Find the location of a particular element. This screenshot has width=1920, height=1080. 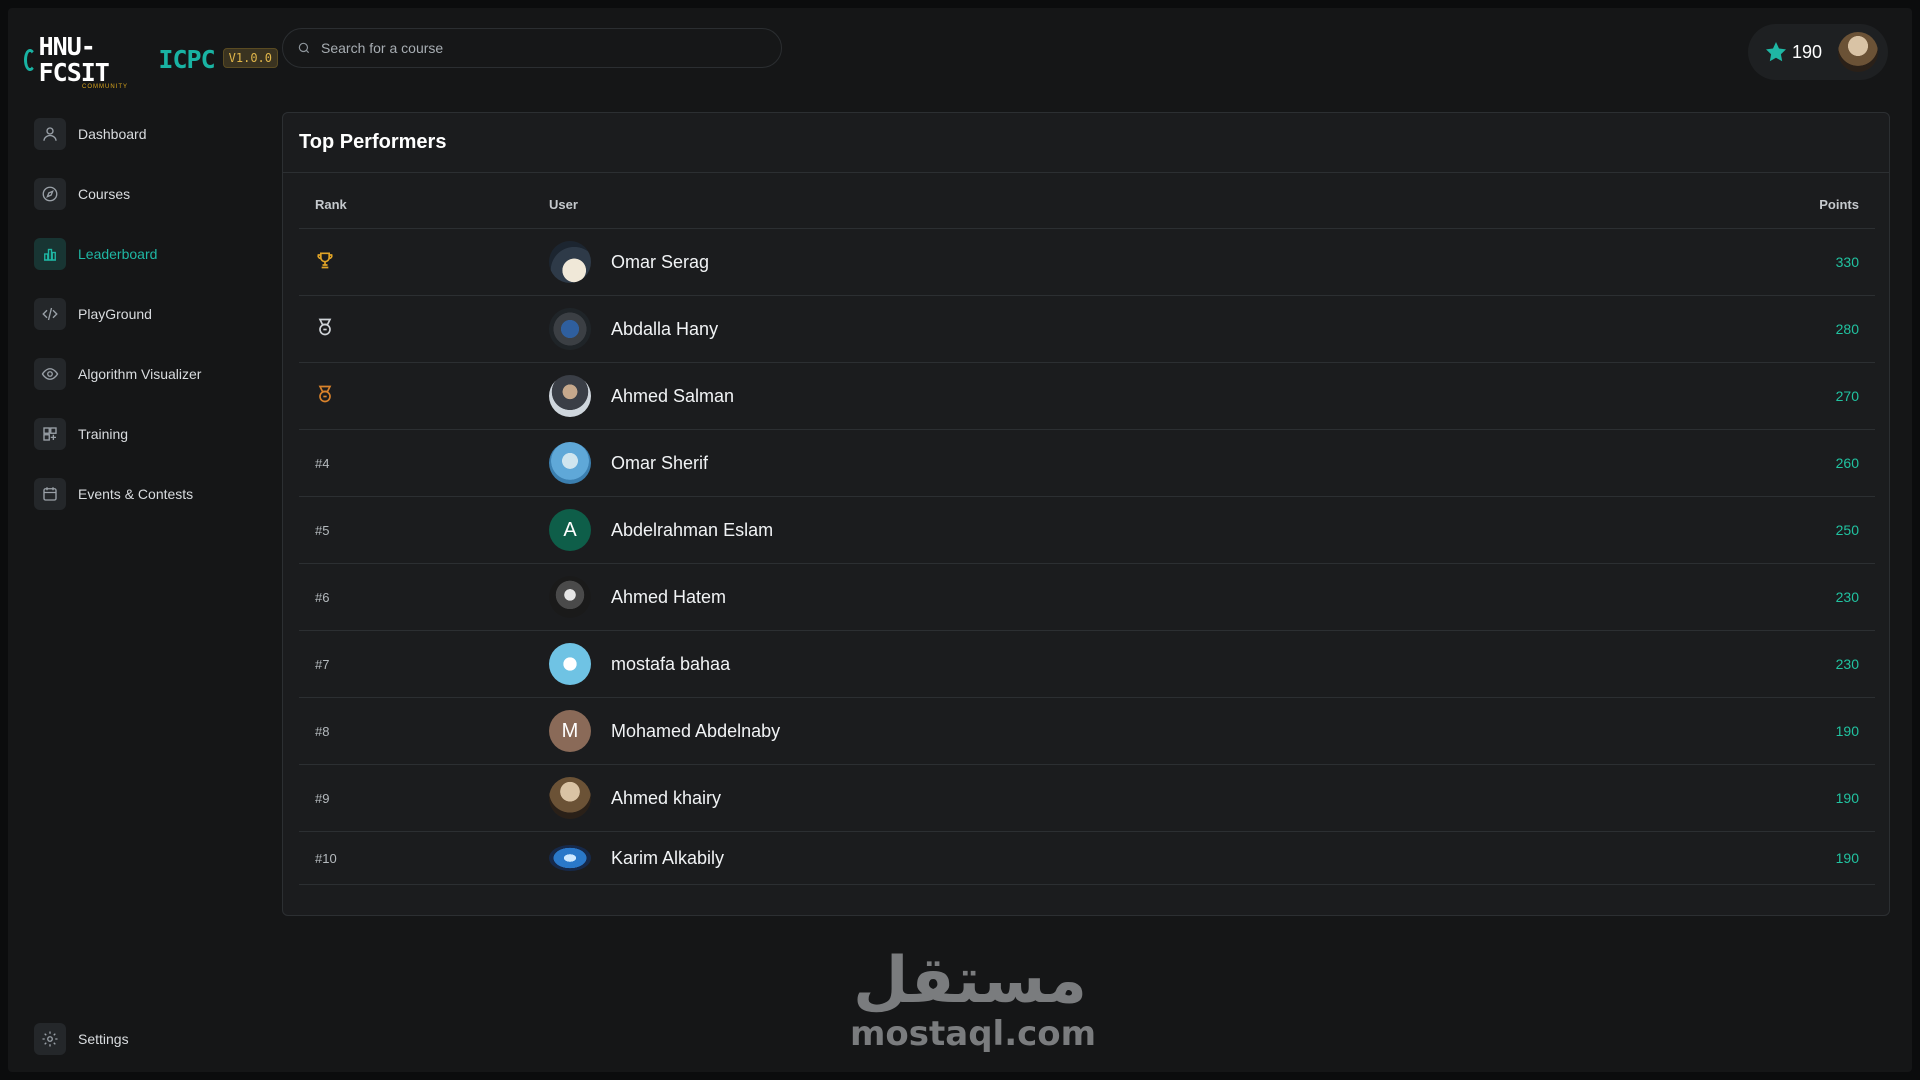

column-header-rank: Rank is located at coordinates (331, 204).